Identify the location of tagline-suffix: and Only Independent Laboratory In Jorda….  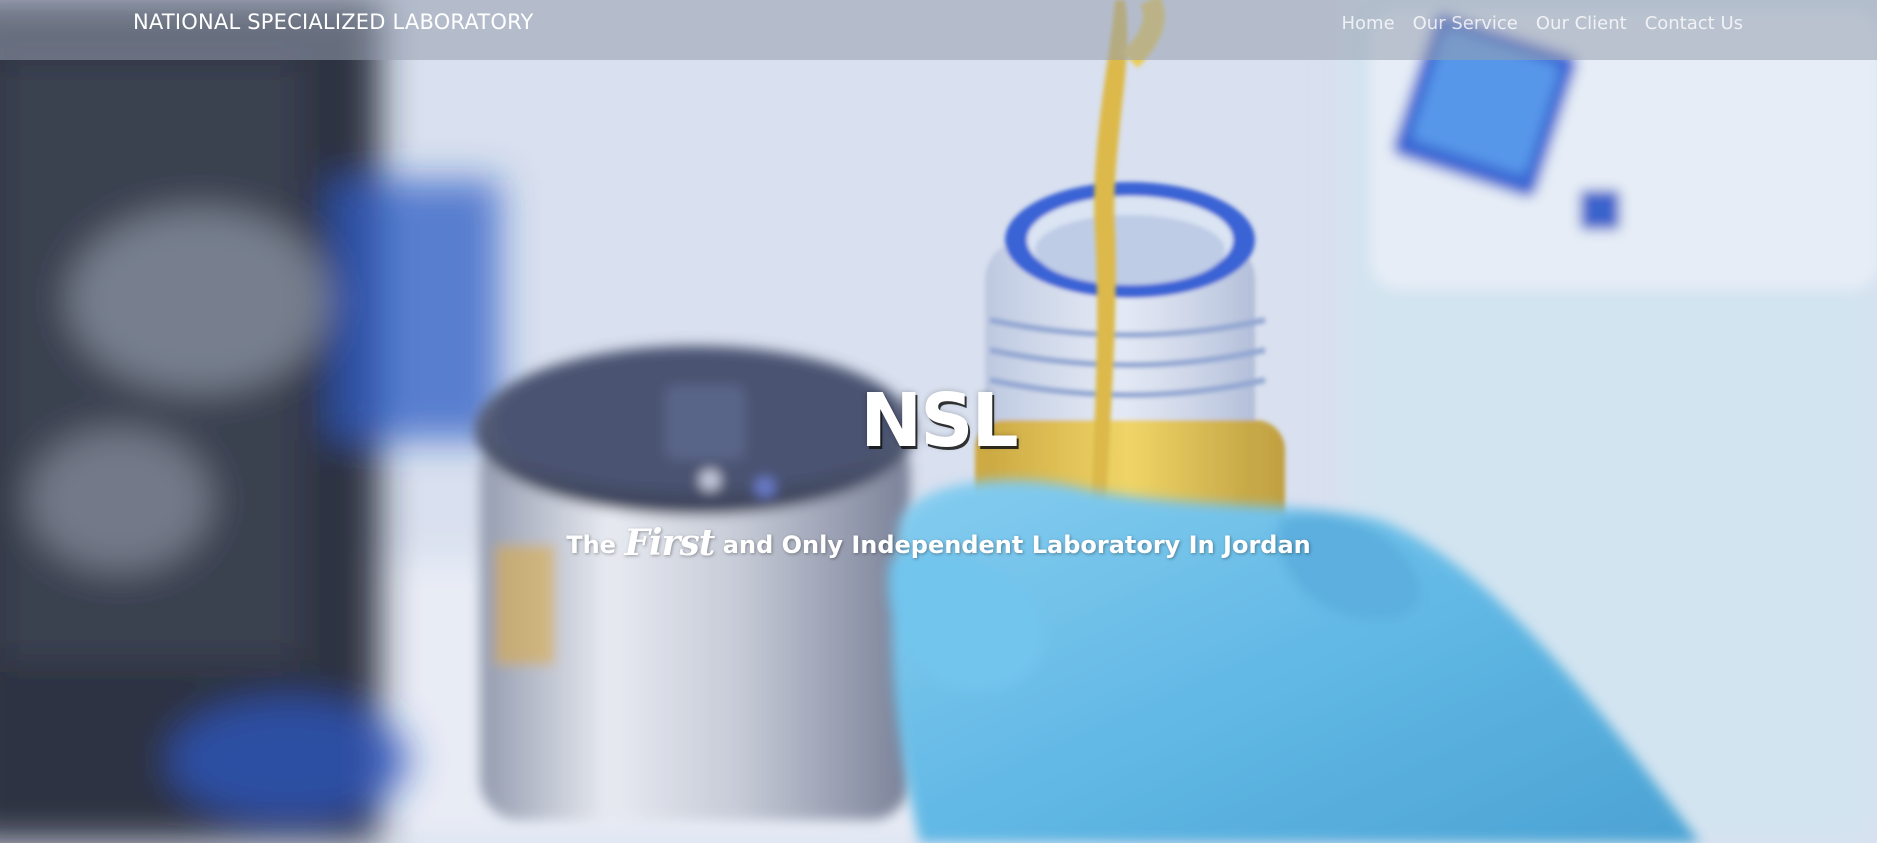
(1016, 545).